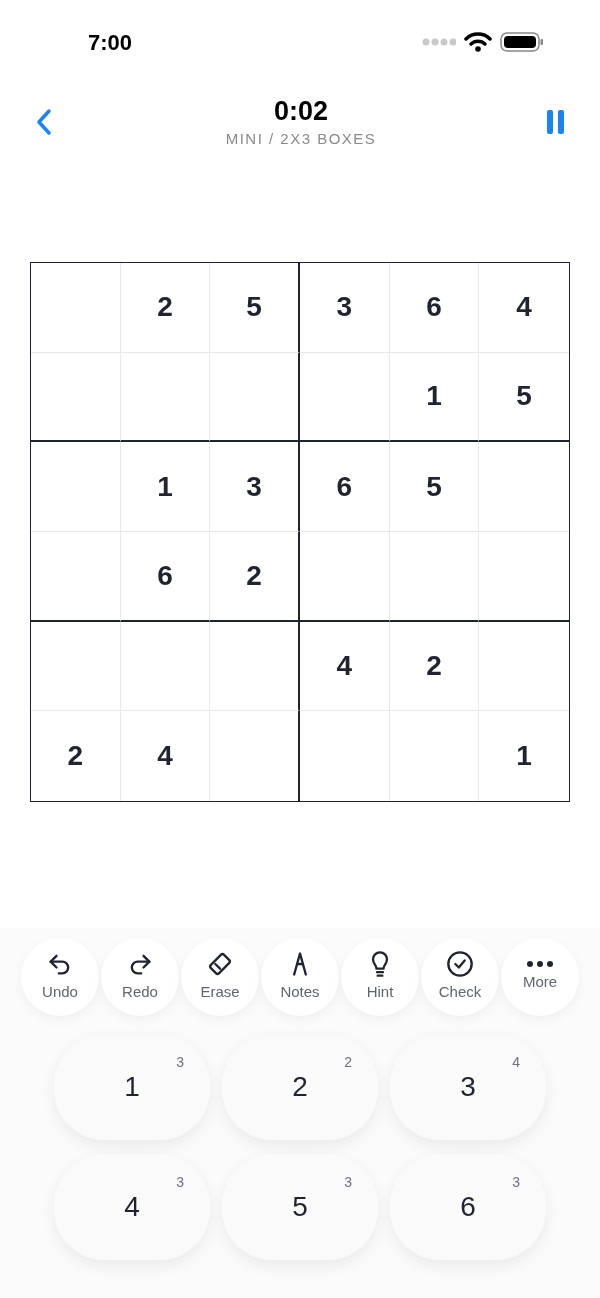 The height and width of the screenshot is (1298, 600). Describe the element at coordinates (439, 42) in the screenshot. I see `signal-icon` at that location.